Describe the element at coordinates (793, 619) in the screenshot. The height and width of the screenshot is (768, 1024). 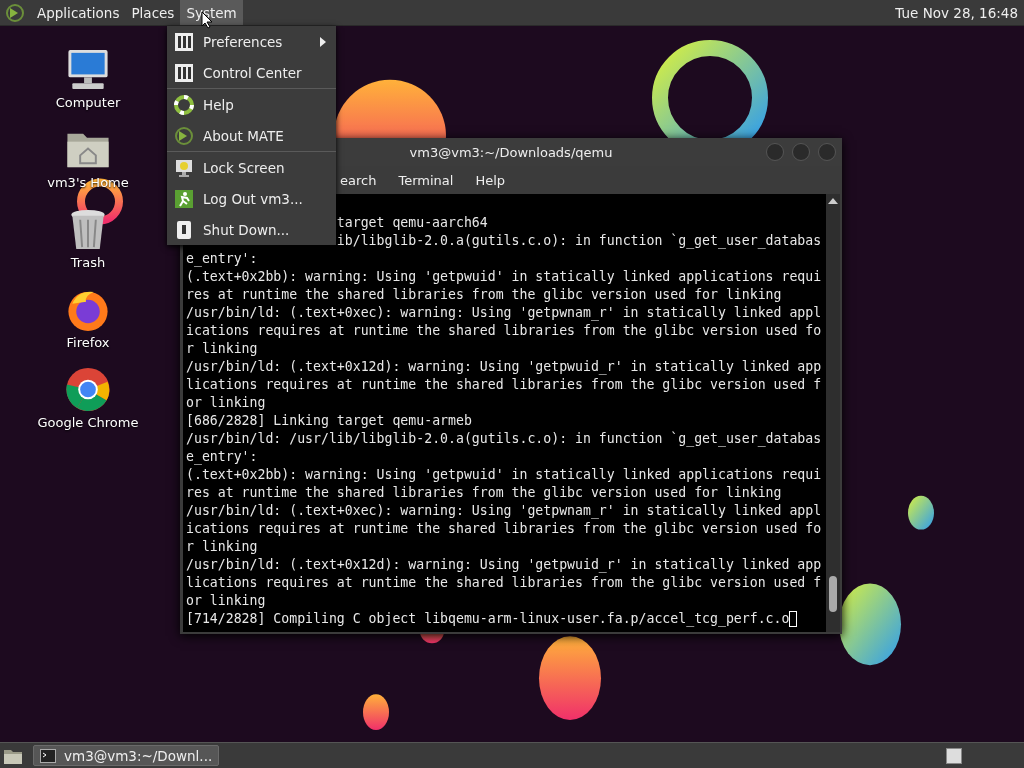
I see `text-cursor` at that location.